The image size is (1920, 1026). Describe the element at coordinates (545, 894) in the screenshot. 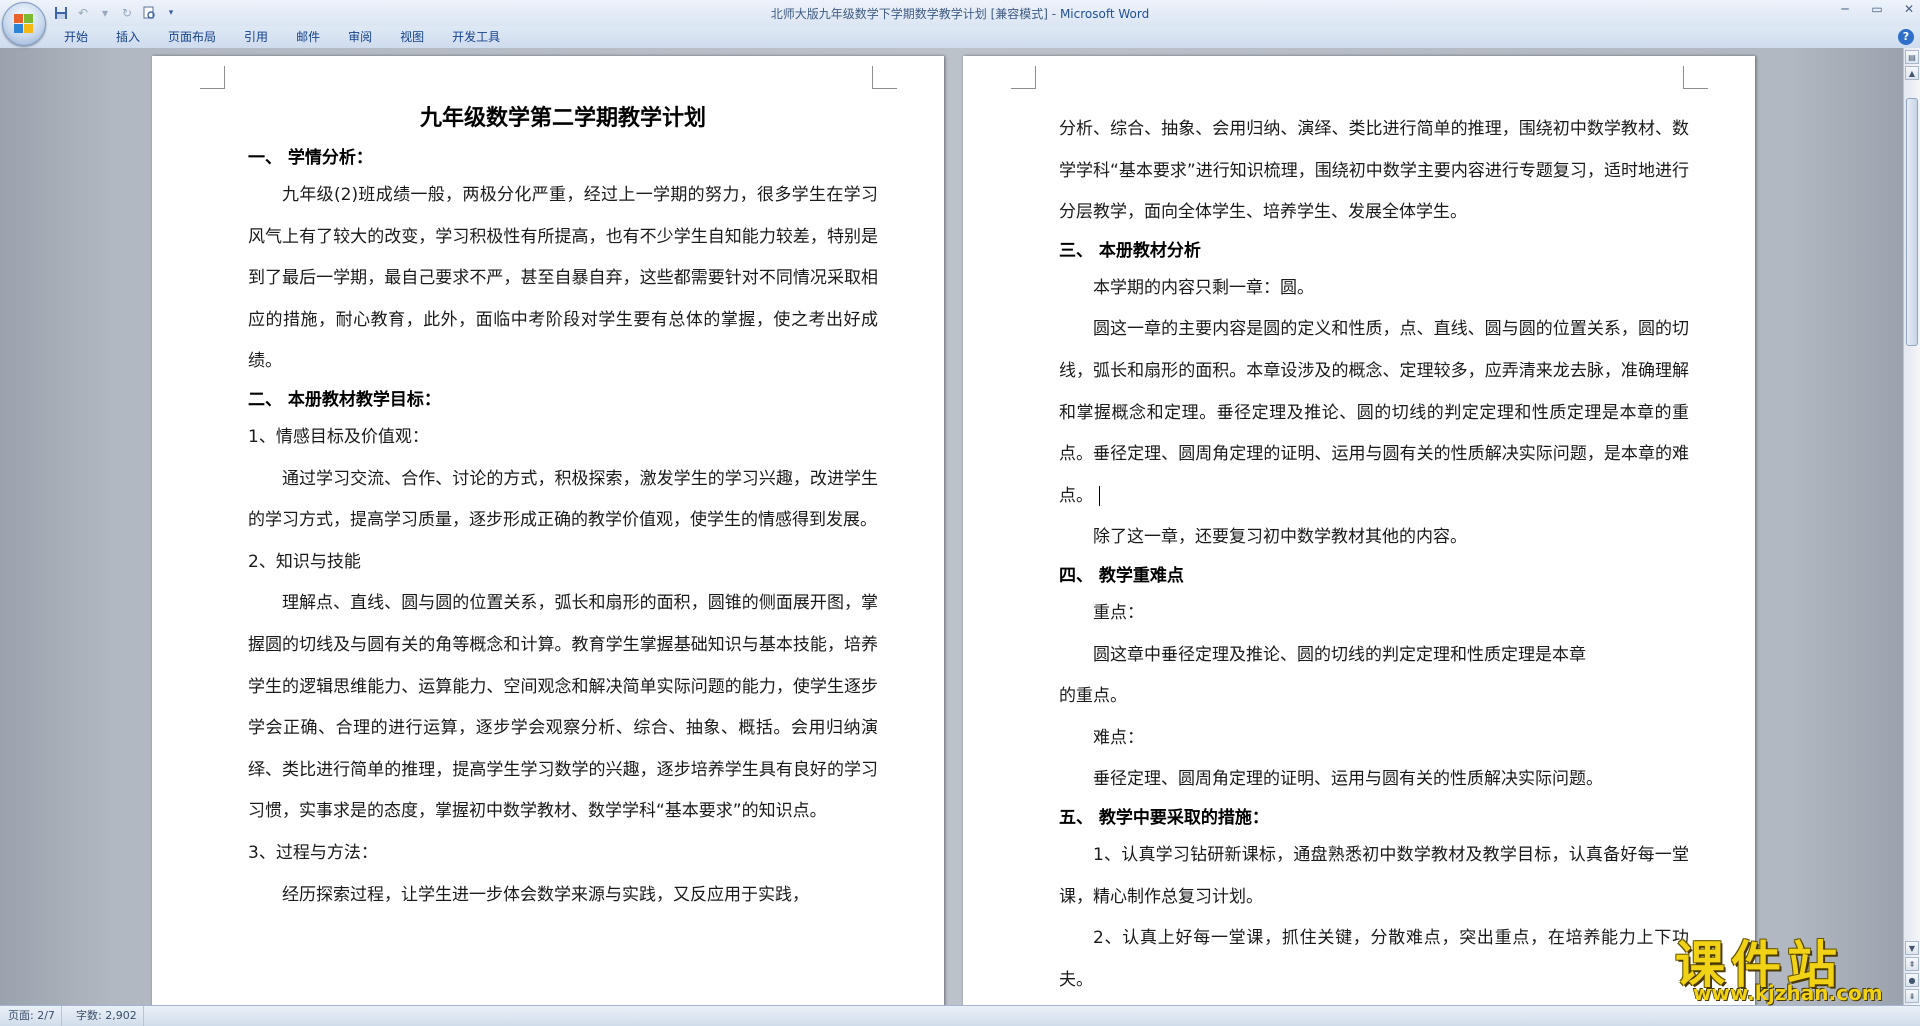

I see `paragraph-text: 经历探索过程，让学生进一步体会数学来源与实践，又反应用于实践，` at that location.